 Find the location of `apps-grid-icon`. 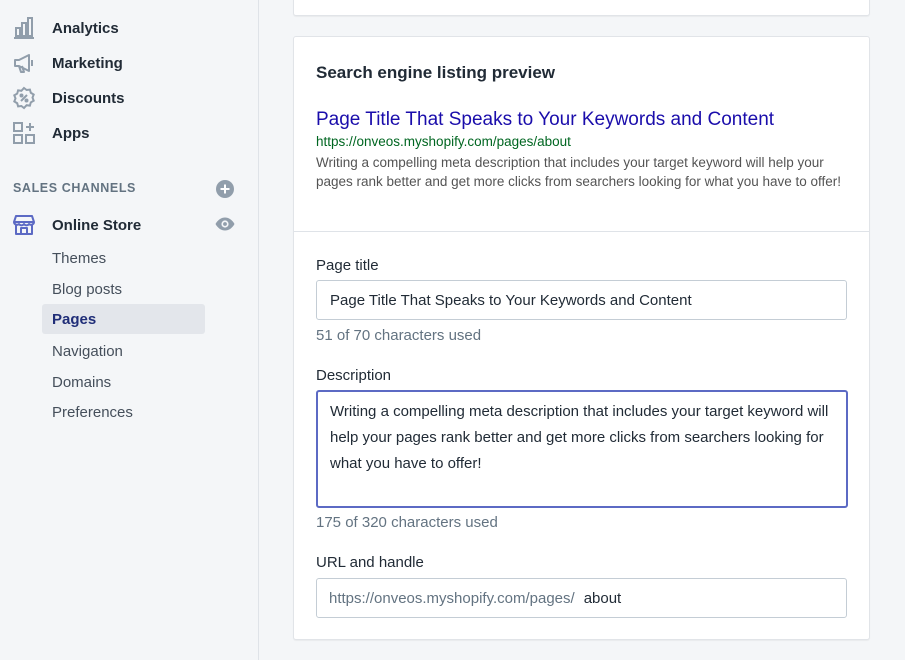

apps-grid-icon is located at coordinates (24, 133).